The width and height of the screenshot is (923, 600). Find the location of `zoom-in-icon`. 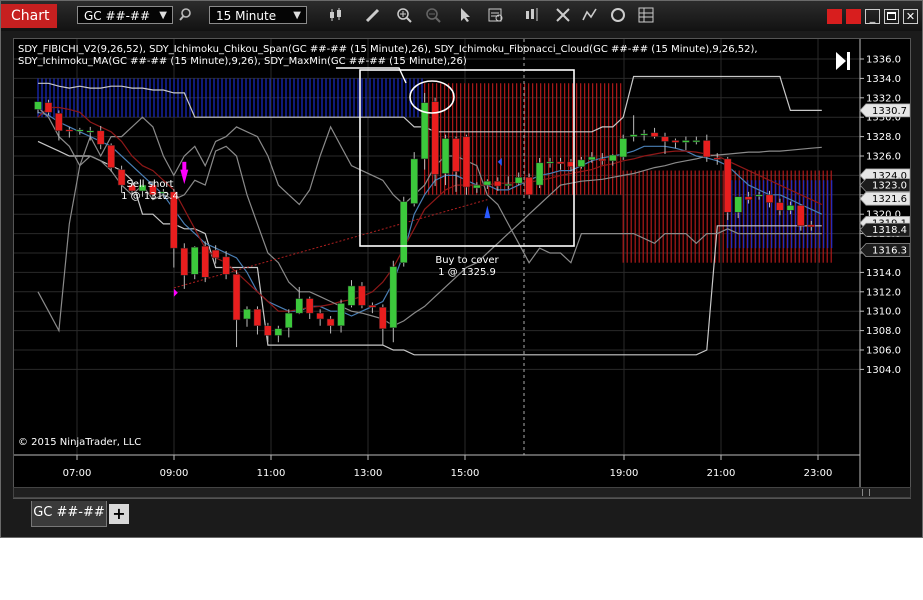

zoom-in-icon is located at coordinates (404, 15).